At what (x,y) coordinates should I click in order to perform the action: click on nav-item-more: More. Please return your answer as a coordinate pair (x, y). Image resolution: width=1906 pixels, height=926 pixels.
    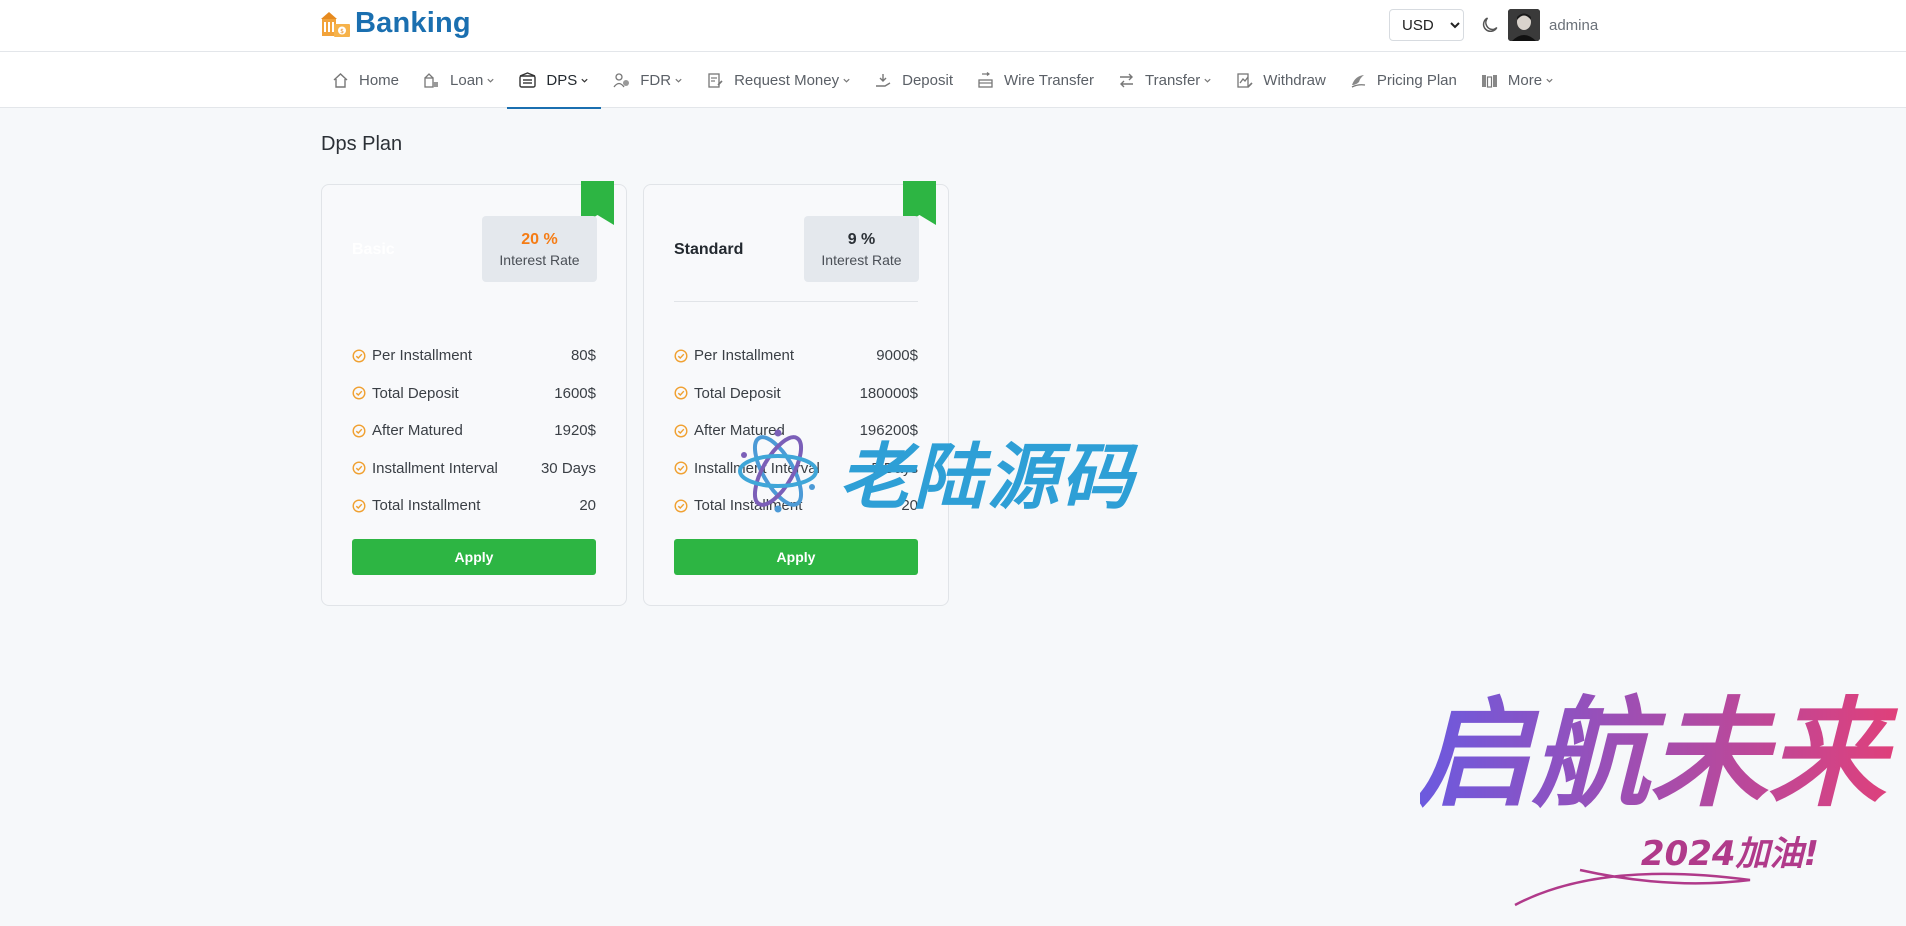
    Looking at the image, I should click on (1517, 80).